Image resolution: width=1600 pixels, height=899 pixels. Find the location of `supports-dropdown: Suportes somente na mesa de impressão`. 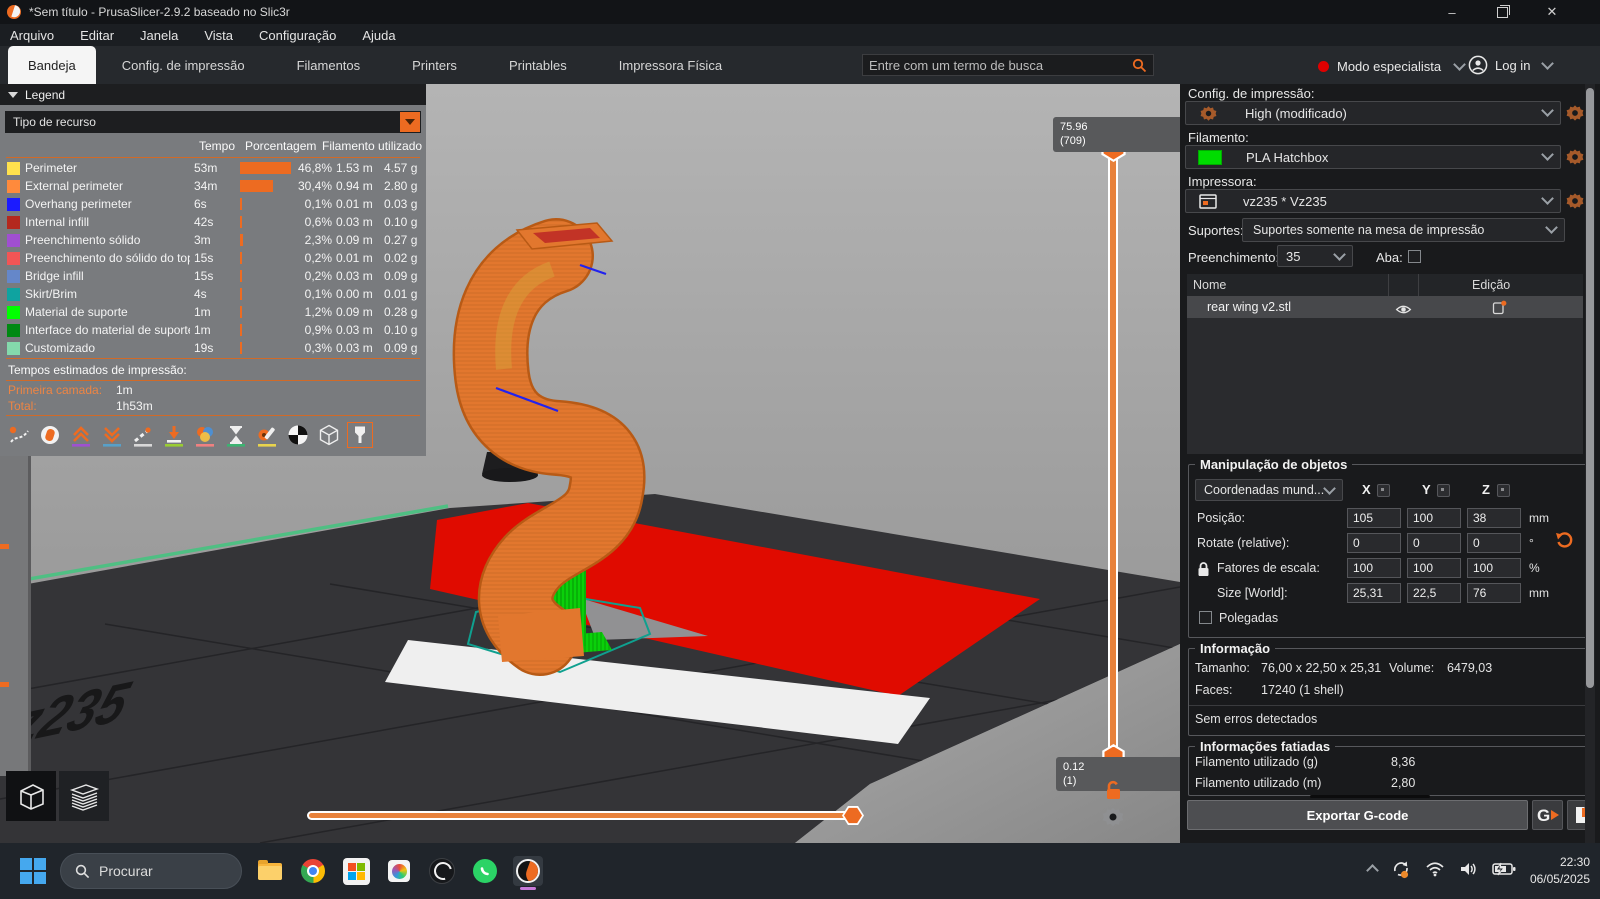

supports-dropdown: Suportes somente na mesa de impressão is located at coordinates (1403, 230).